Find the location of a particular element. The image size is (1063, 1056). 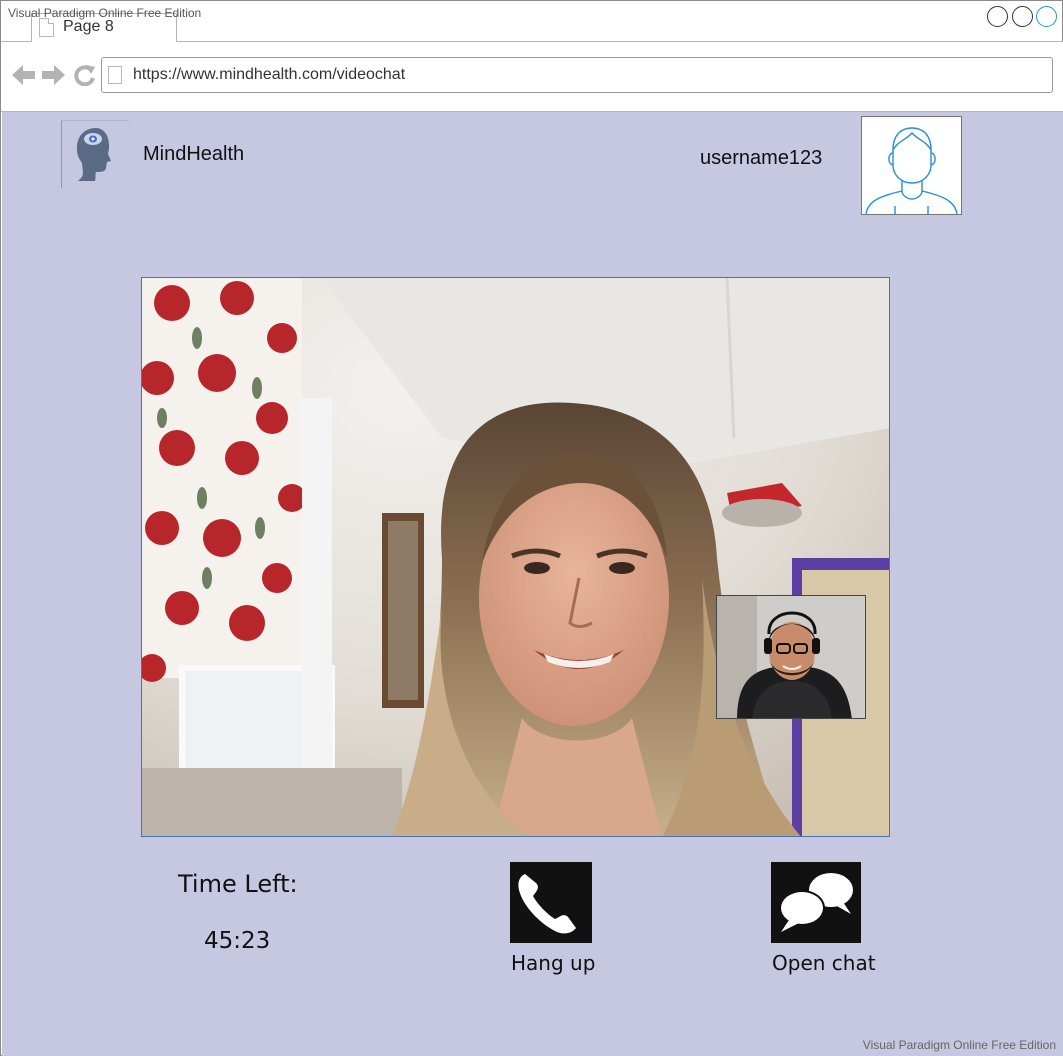

page-icon is located at coordinates (115, 75).